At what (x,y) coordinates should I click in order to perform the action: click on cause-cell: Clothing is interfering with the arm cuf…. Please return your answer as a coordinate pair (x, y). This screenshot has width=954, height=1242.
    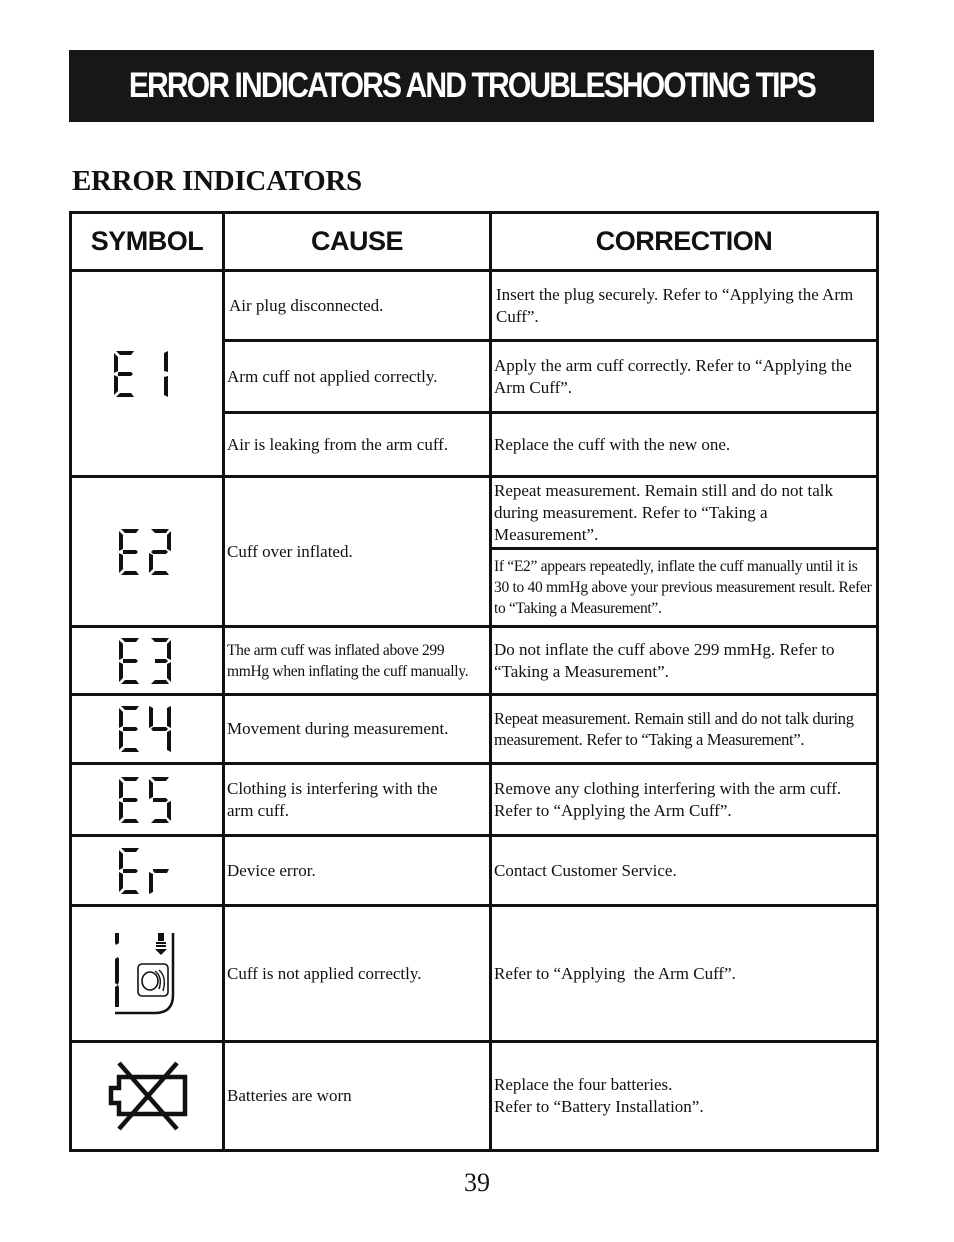
    Looking at the image, I should click on (332, 799).